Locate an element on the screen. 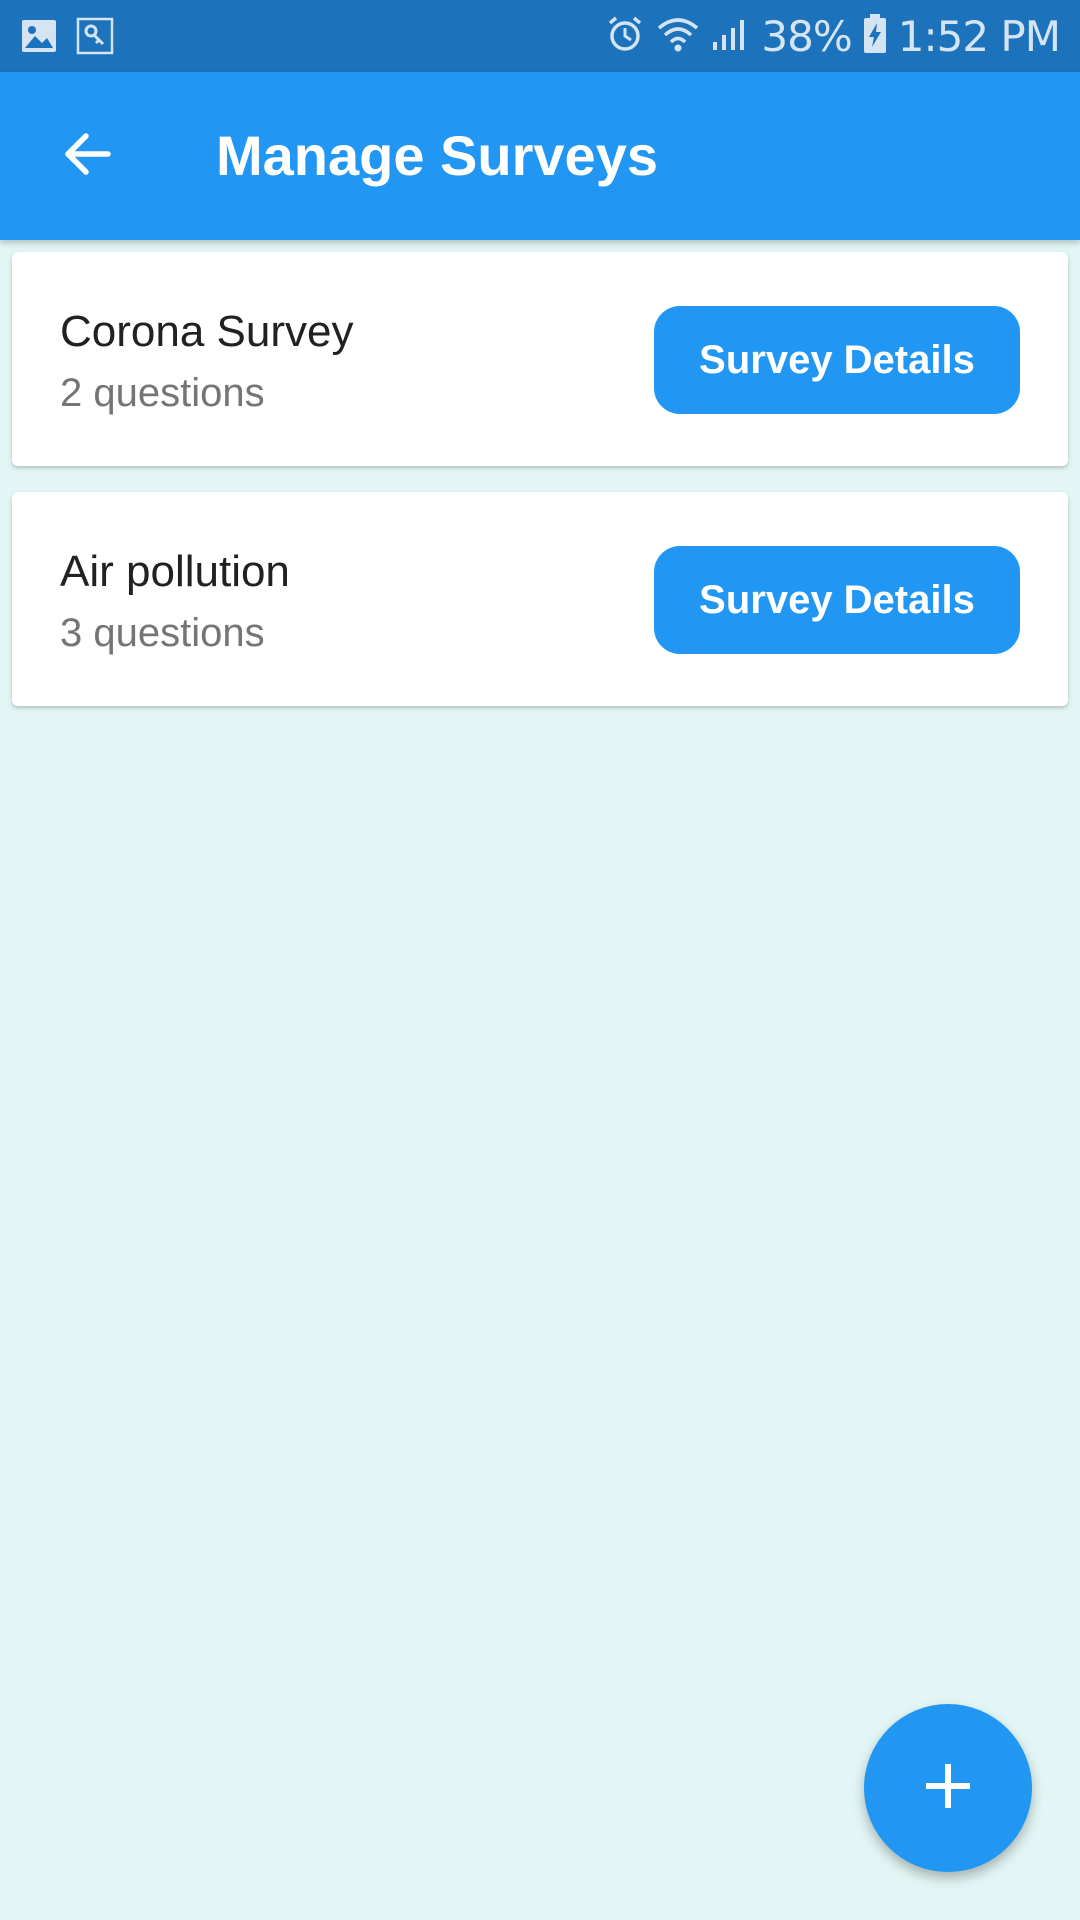 This screenshot has height=1920, width=1080. notification-icons is located at coordinates (67, 38).